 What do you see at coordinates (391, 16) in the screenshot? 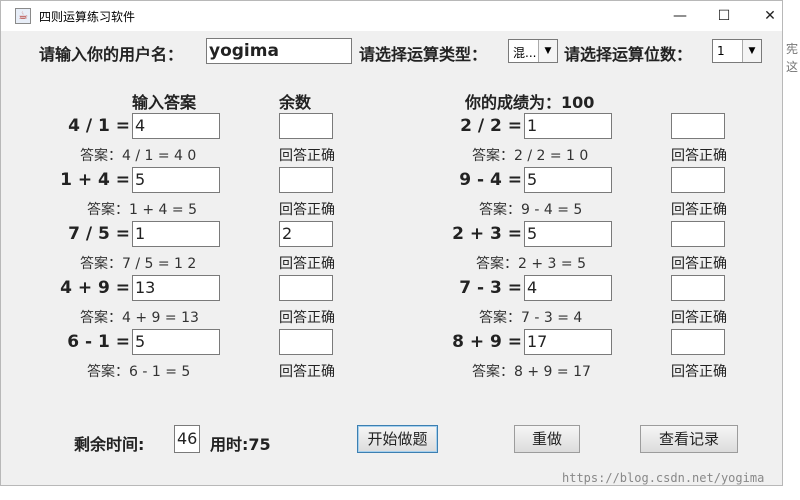
I see `title-bar: ☕ 四则运算练习软件 — ☐ ✕` at bounding box center [391, 16].